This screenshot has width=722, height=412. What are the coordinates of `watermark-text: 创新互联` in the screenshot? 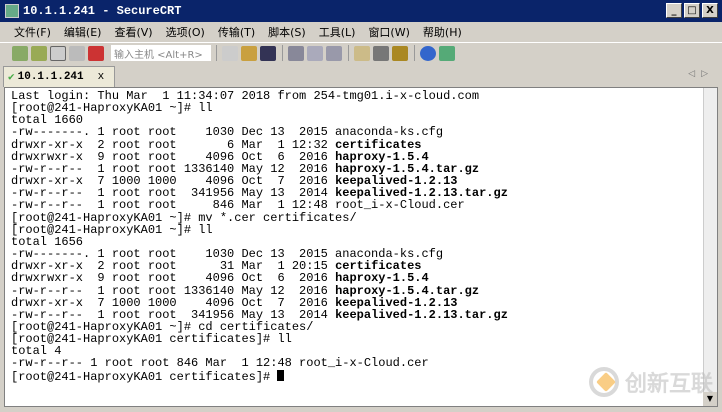 It's located at (668, 384).